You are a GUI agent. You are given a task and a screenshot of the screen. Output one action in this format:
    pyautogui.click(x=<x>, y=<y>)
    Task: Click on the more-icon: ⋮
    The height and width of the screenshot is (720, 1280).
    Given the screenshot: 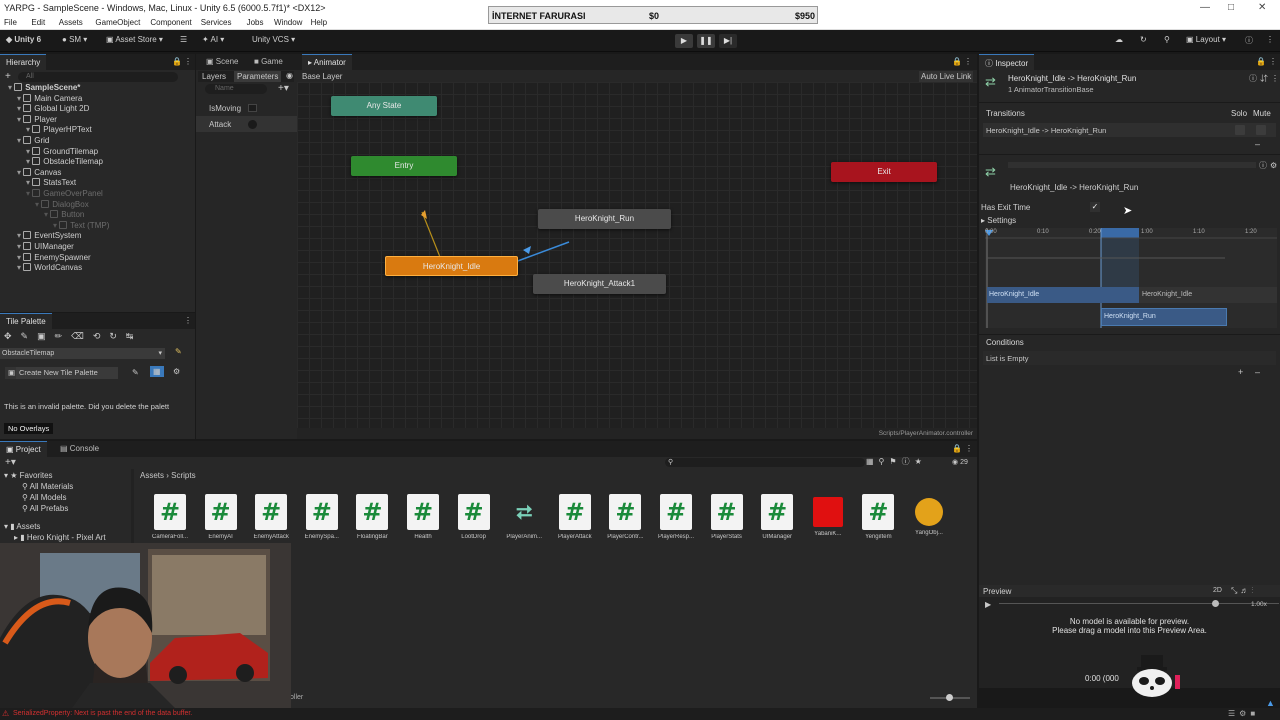 What is the action you would take?
    pyautogui.click(x=1270, y=39)
    